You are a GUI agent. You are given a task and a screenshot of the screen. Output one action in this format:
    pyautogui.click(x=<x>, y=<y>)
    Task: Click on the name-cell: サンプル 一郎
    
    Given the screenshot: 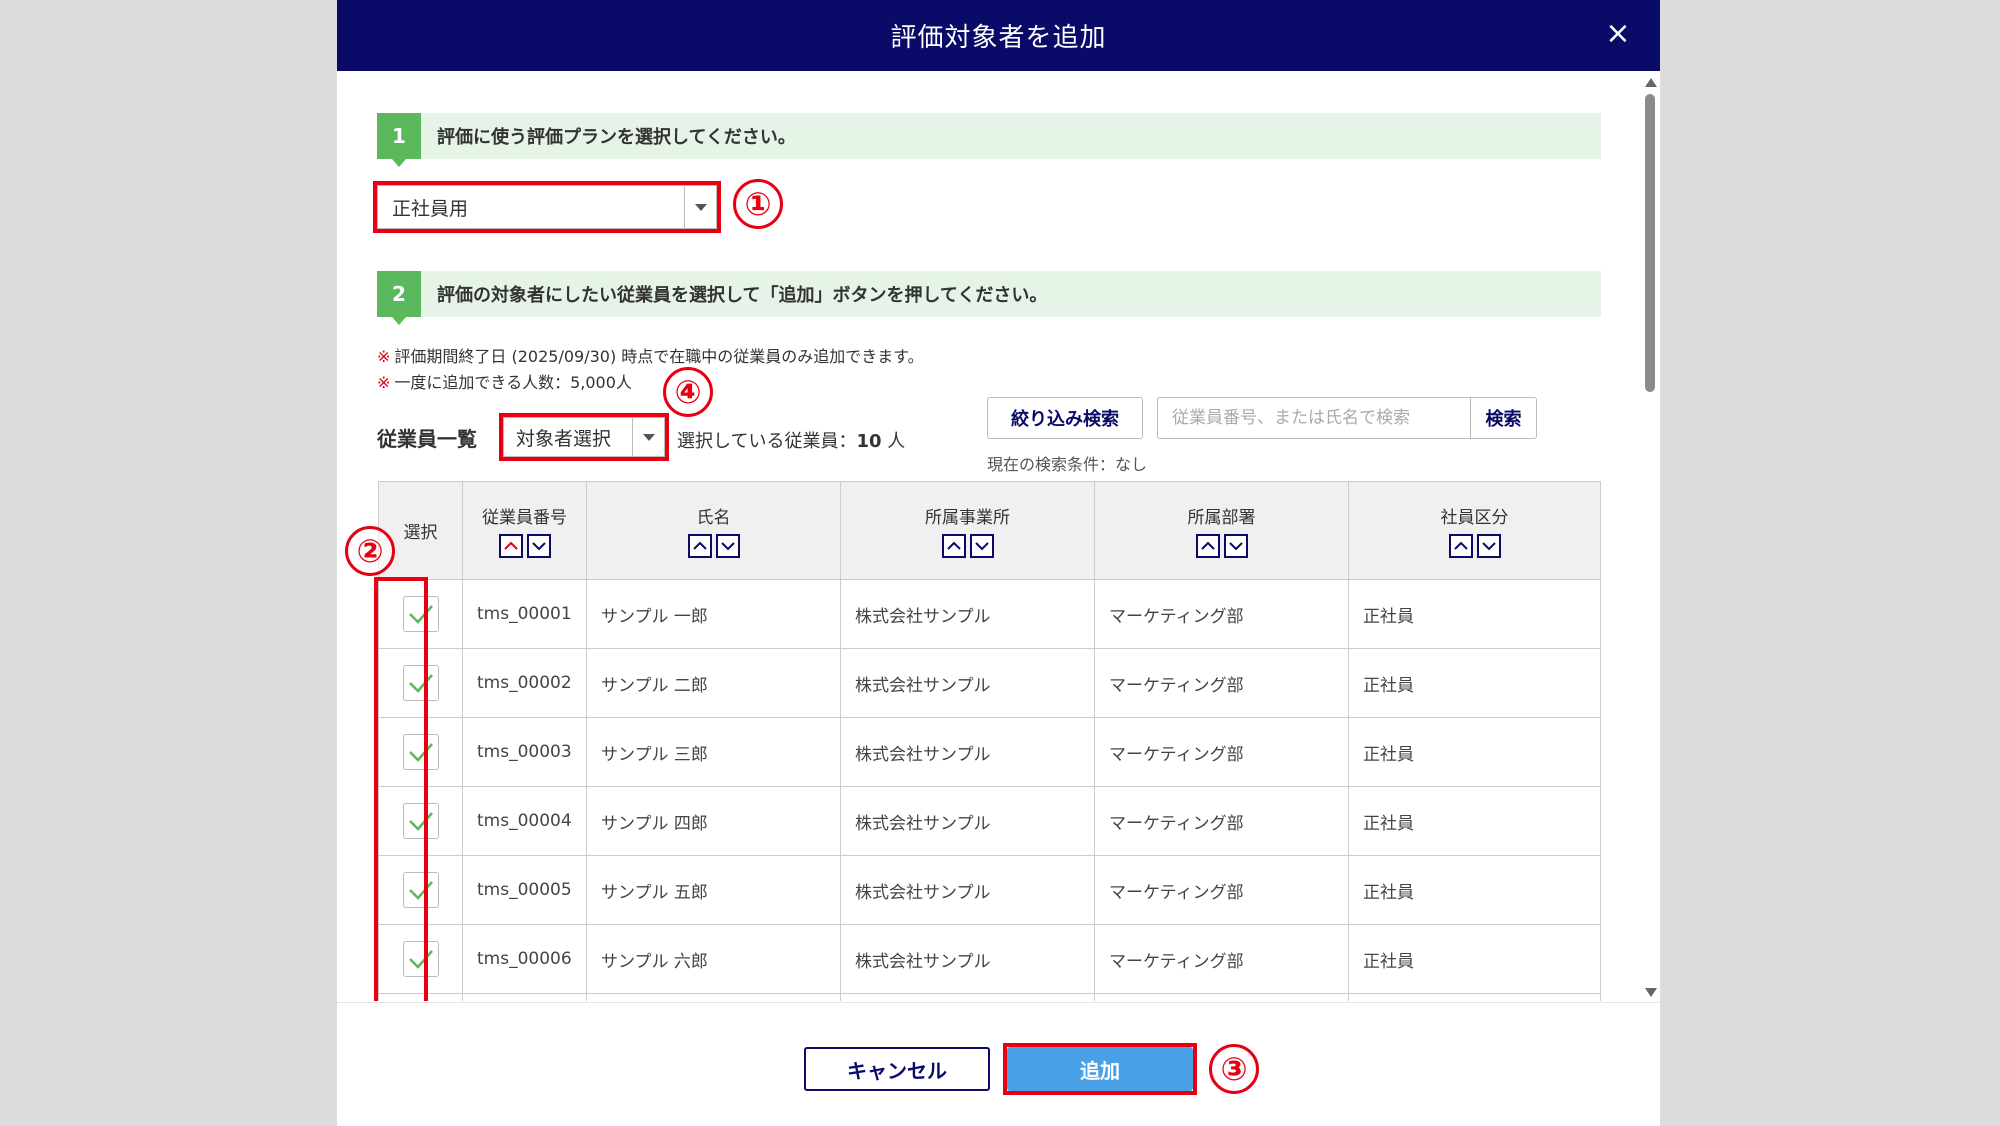 What is the action you would take?
    pyautogui.click(x=713, y=614)
    